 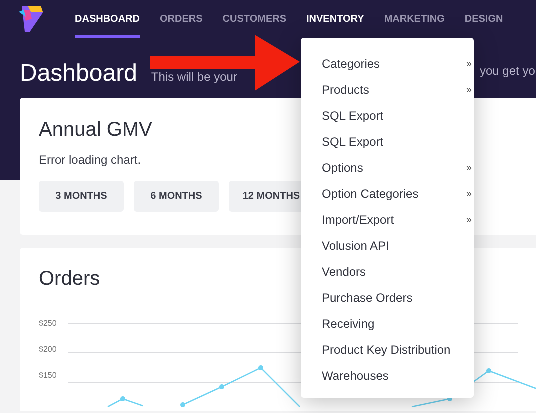 What do you see at coordinates (351, 64) in the screenshot?
I see `menu-item-label: Categories` at bounding box center [351, 64].